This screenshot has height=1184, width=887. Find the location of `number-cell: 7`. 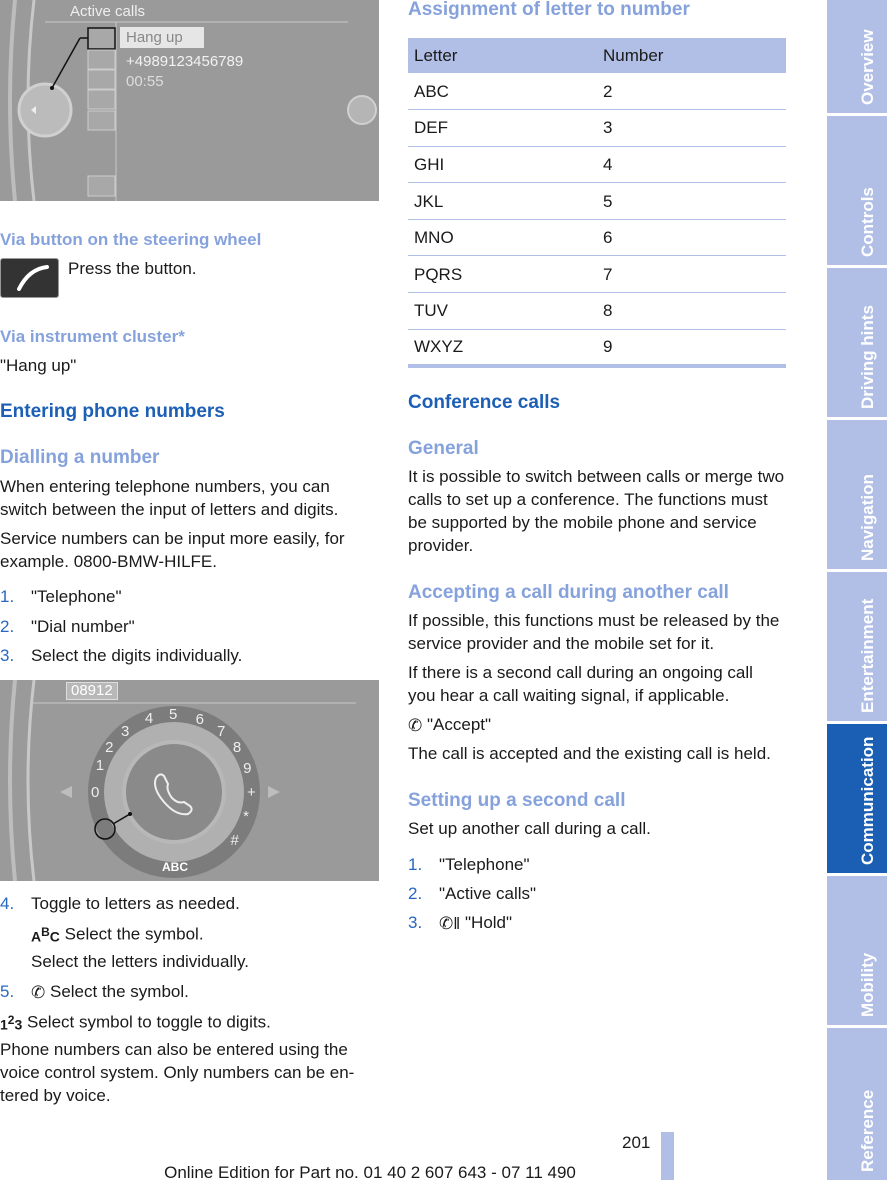

number-cell: 7 is located at coordinates (691, 274).